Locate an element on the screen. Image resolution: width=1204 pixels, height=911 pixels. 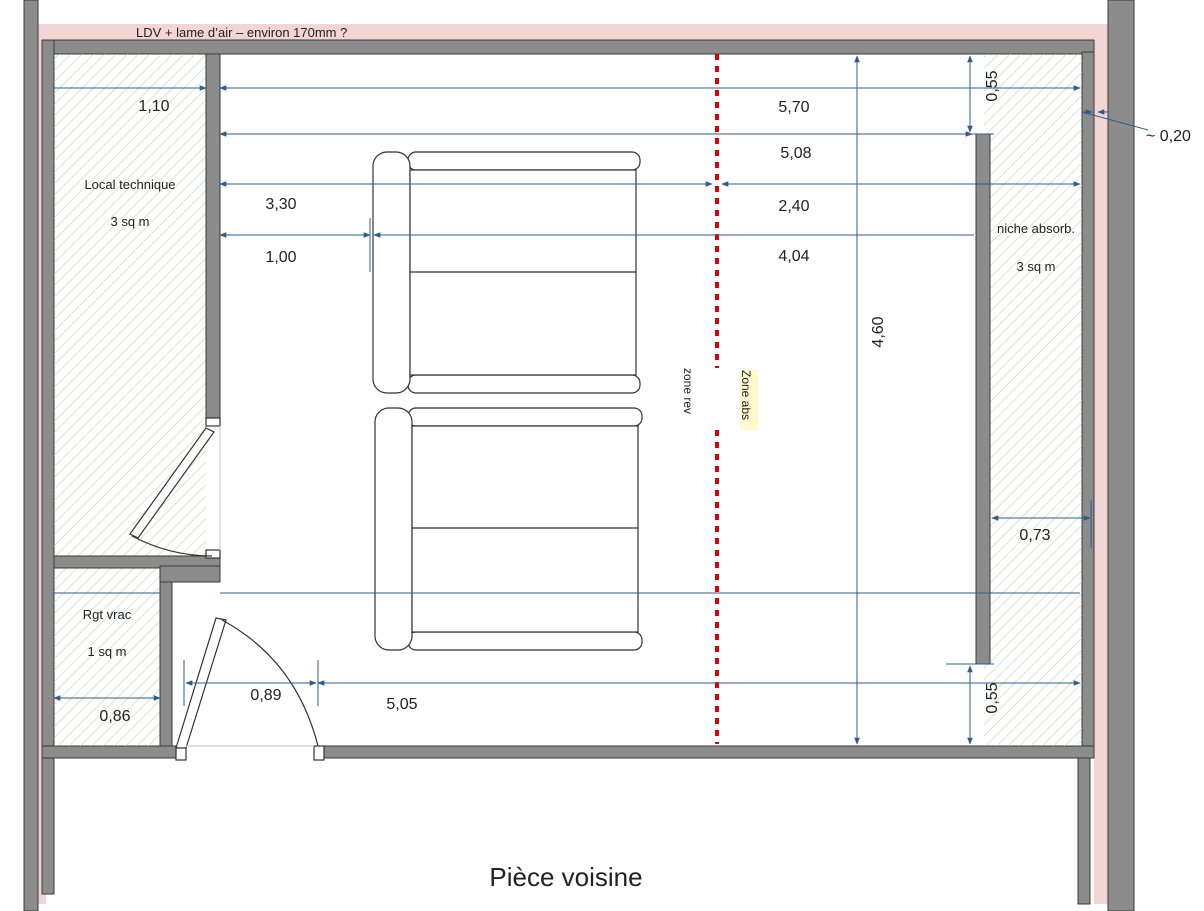
dim-0-73: 0,73 is located at coordinates (1034, 535).